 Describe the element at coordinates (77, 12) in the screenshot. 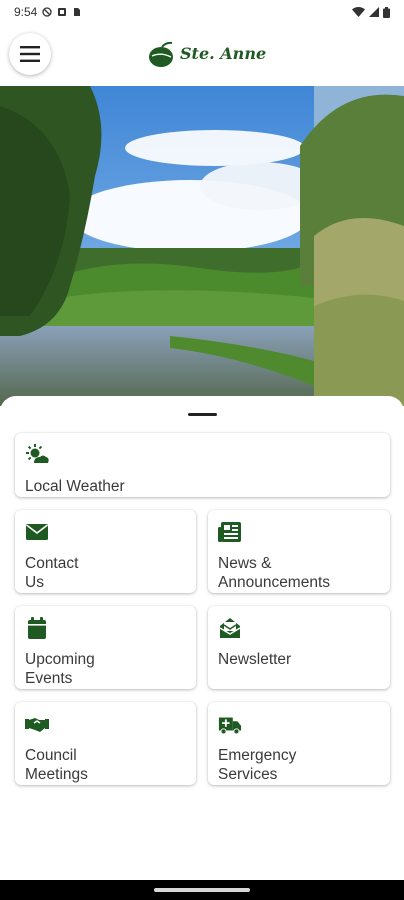

I see `sim-icon` at that location.